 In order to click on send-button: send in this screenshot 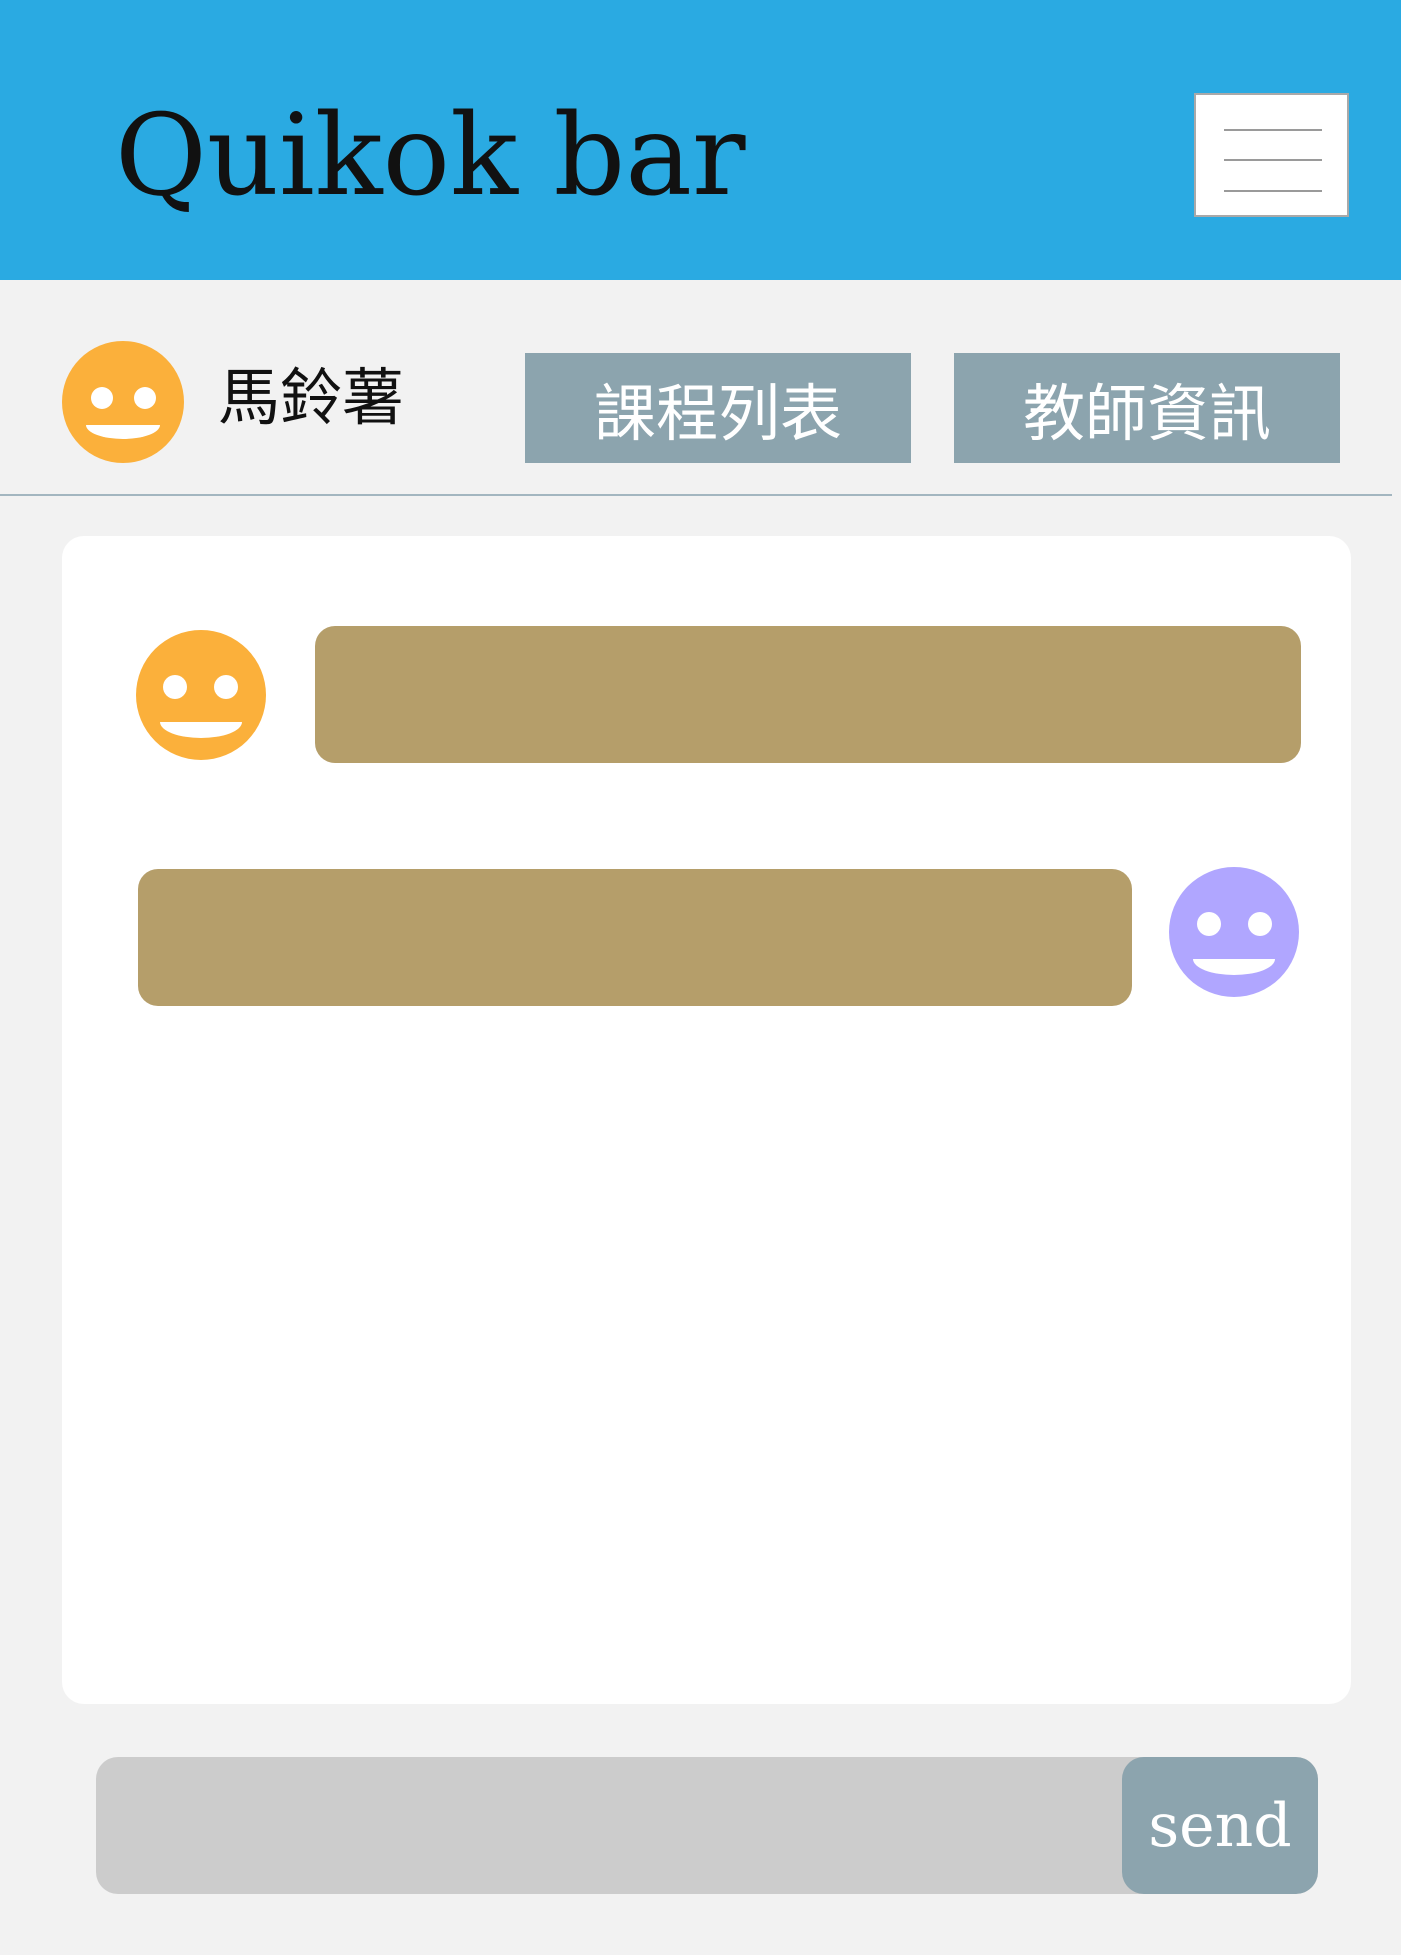, I will do `click(1220, 1825)`.